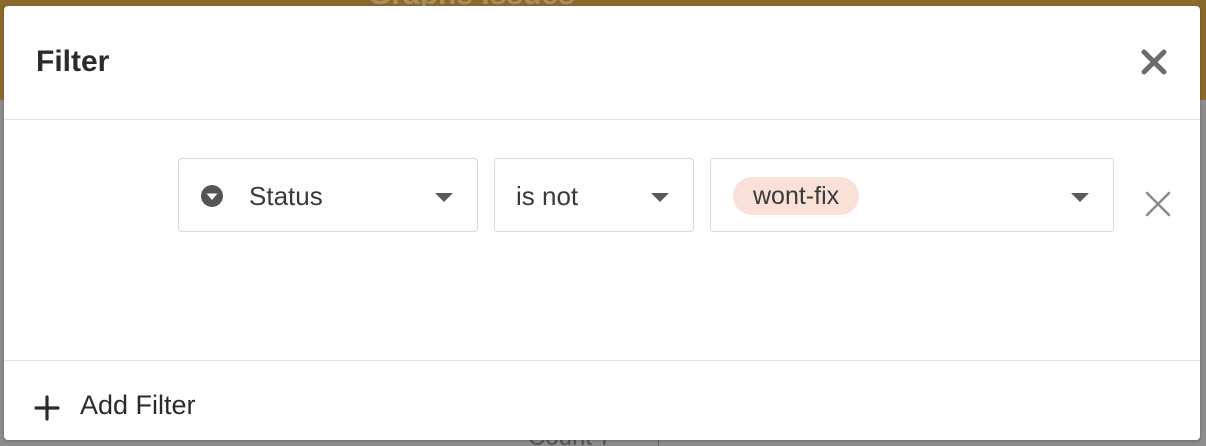  Describe the element at coordinates (796, 196) in the screenshot. I see `value-tag: wont-fix` at that location.